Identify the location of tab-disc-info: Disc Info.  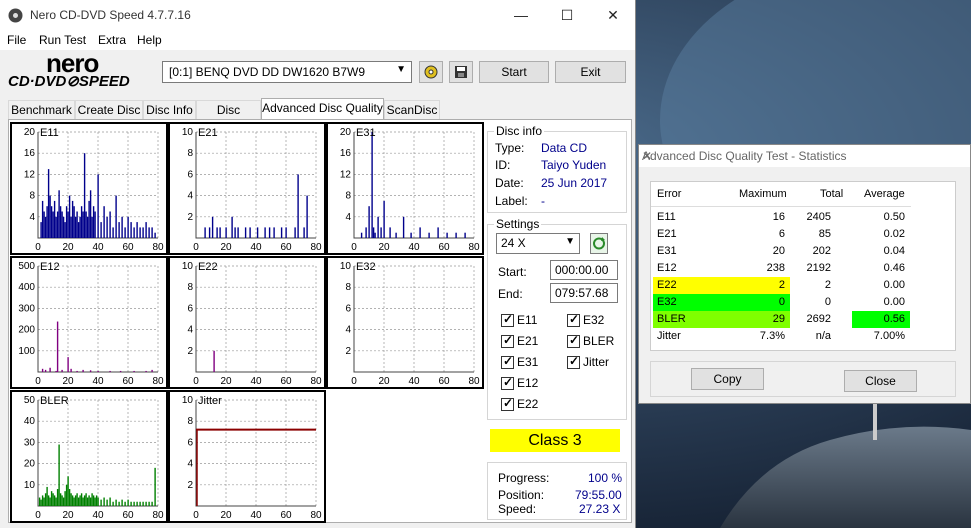
(169, 110).